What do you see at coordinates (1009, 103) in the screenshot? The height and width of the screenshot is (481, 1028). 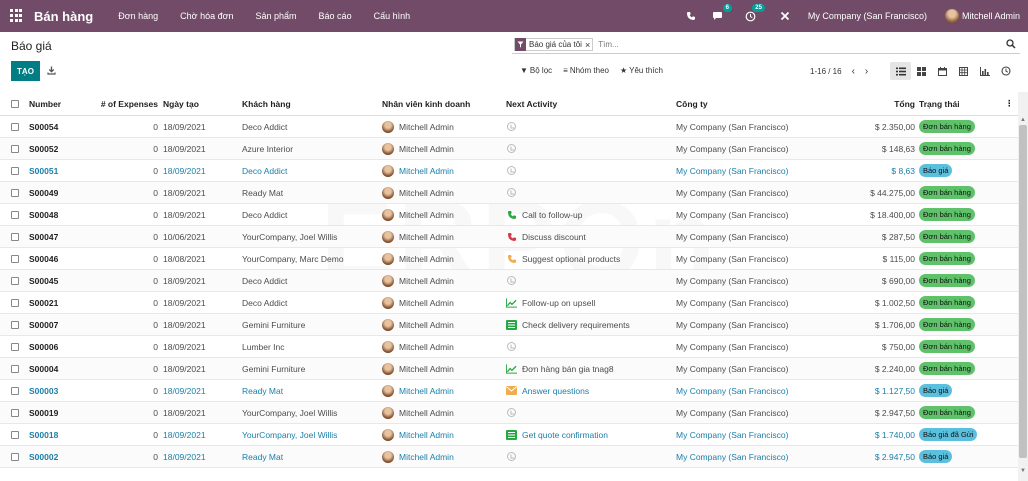 I see `optional-columns-icon: ⋮` at bounding box center [1009, 103].